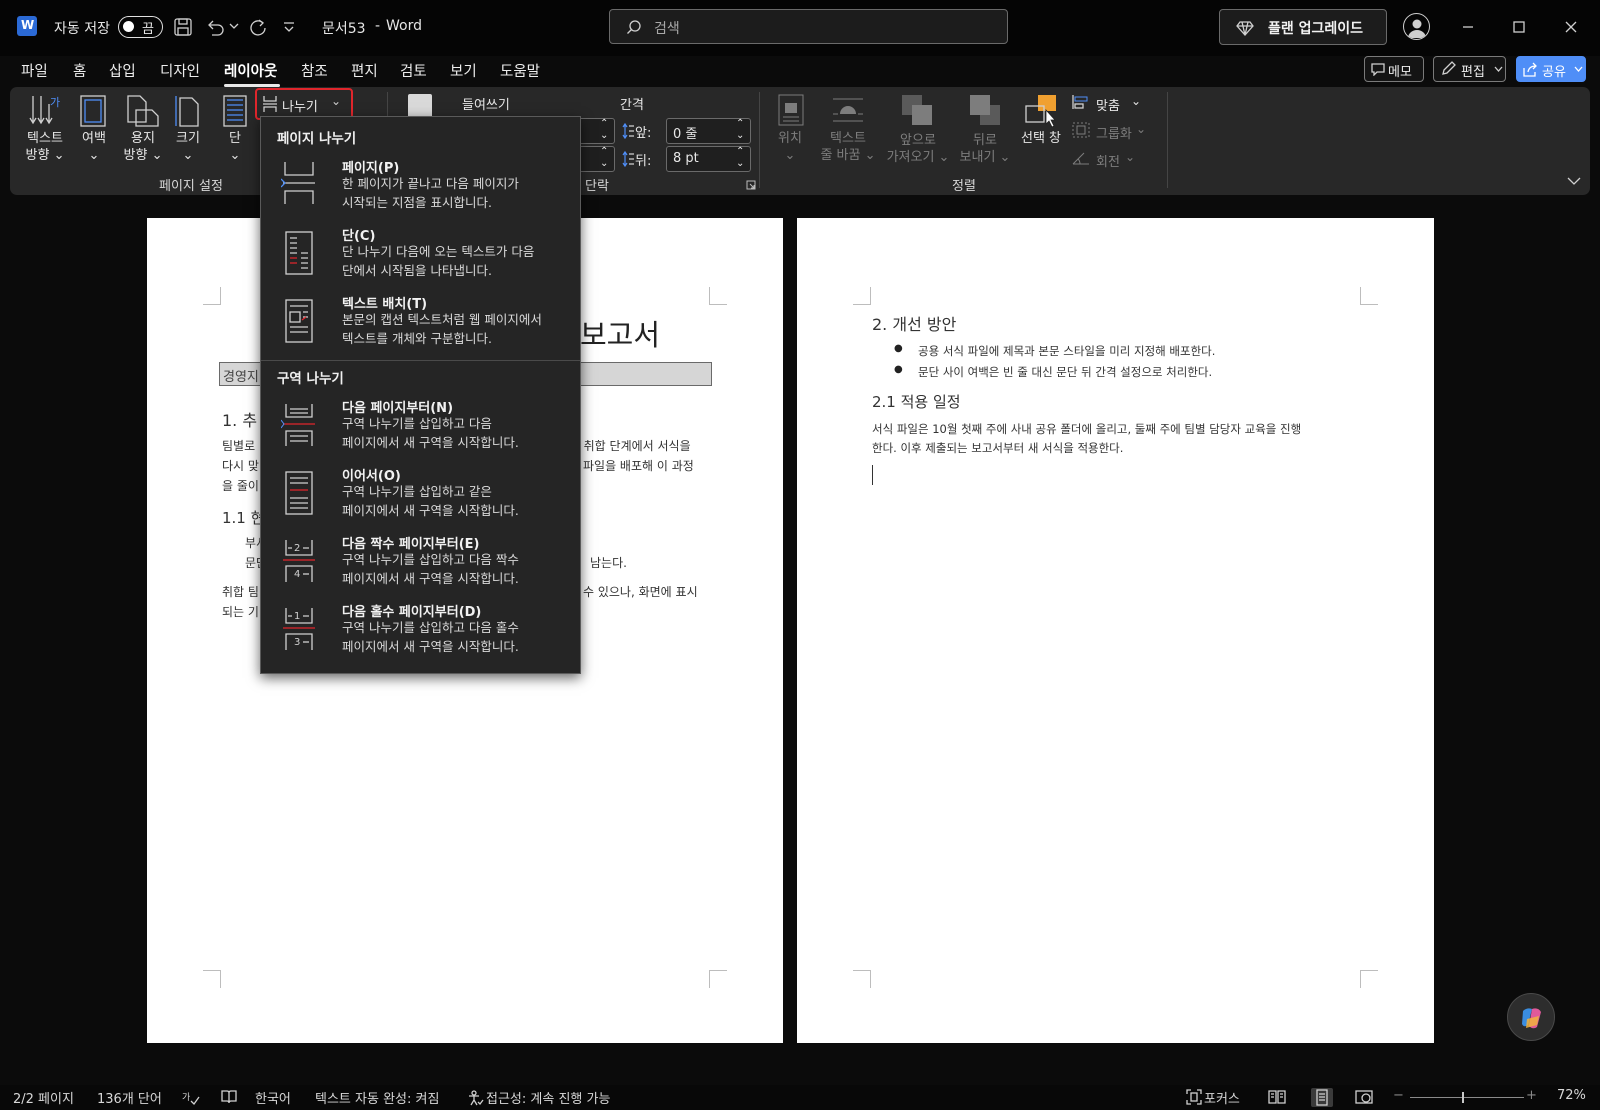  Describe the element at coordinates (143, 147) in the screenshot. I see `orientation-label: 용지 방향 ⌄` at that location.